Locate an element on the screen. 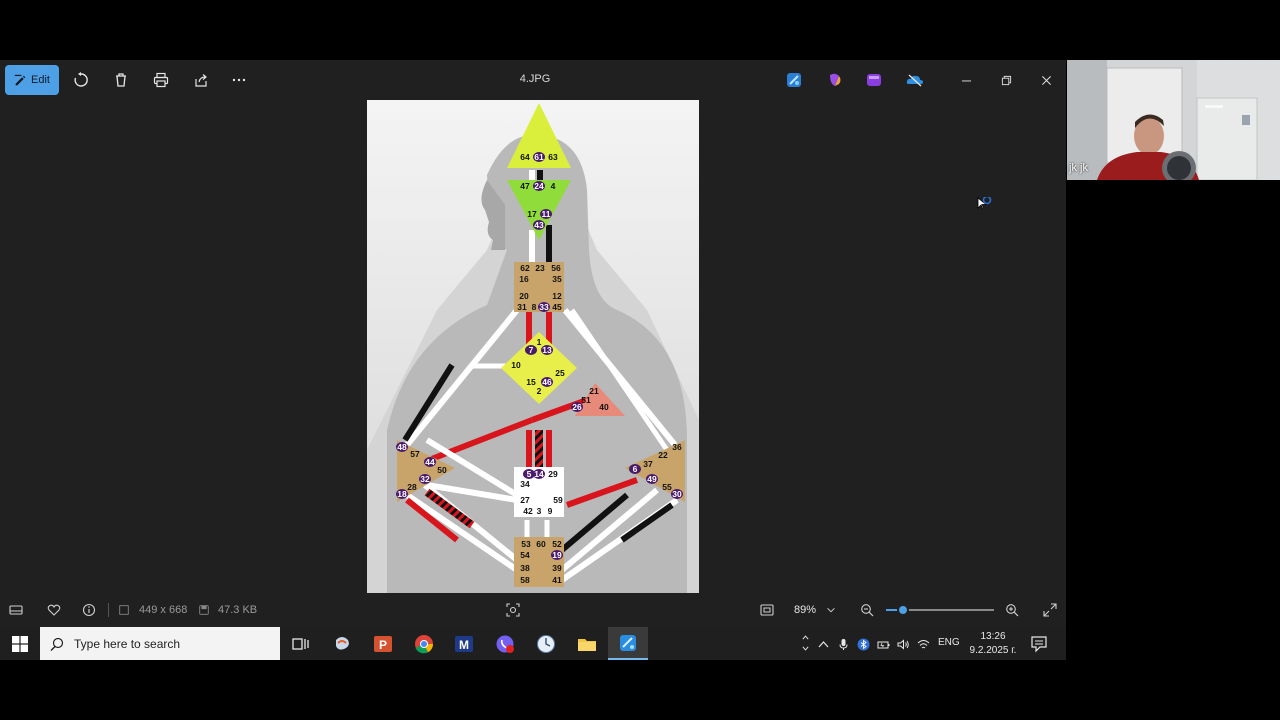 The height and width of the screenshot is (720, 1280). gate-4: 4 is located at coordinates (553, 186).